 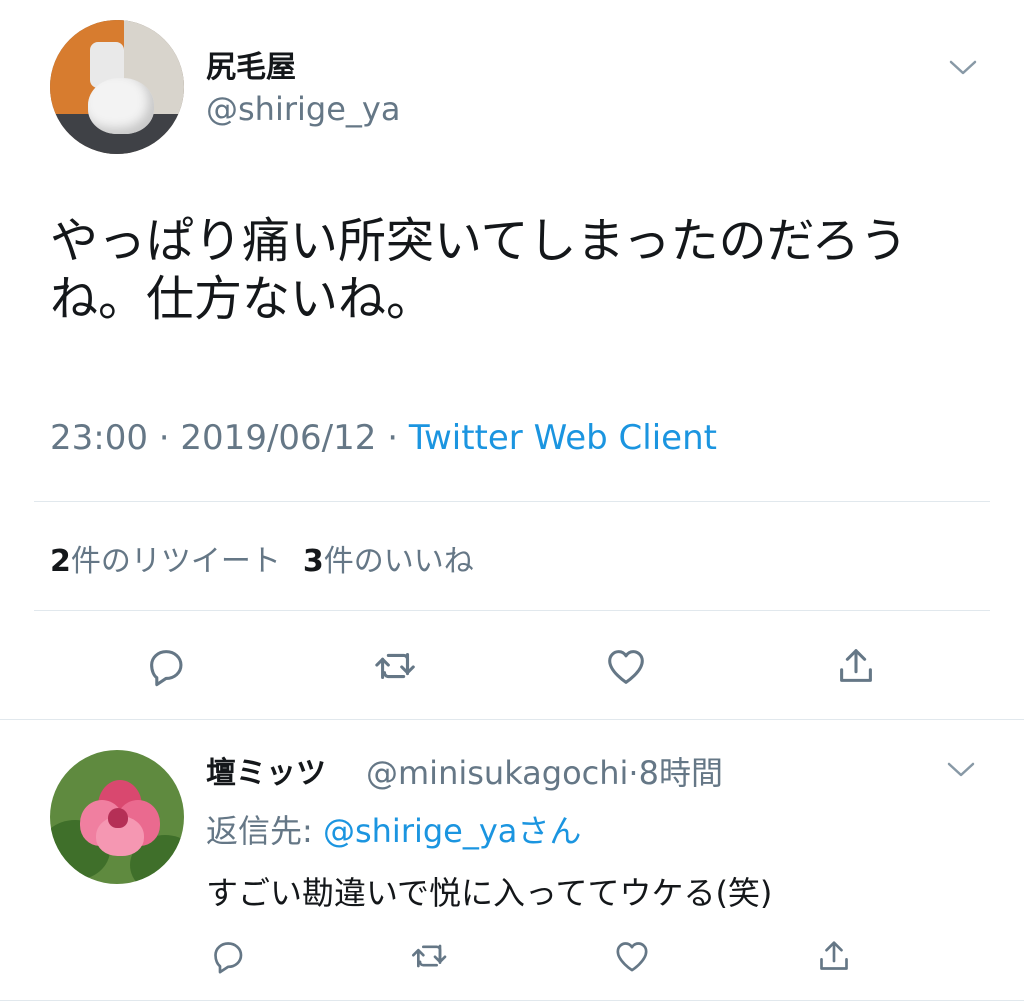 I want to click on like-button, so click(x=626, y=666).